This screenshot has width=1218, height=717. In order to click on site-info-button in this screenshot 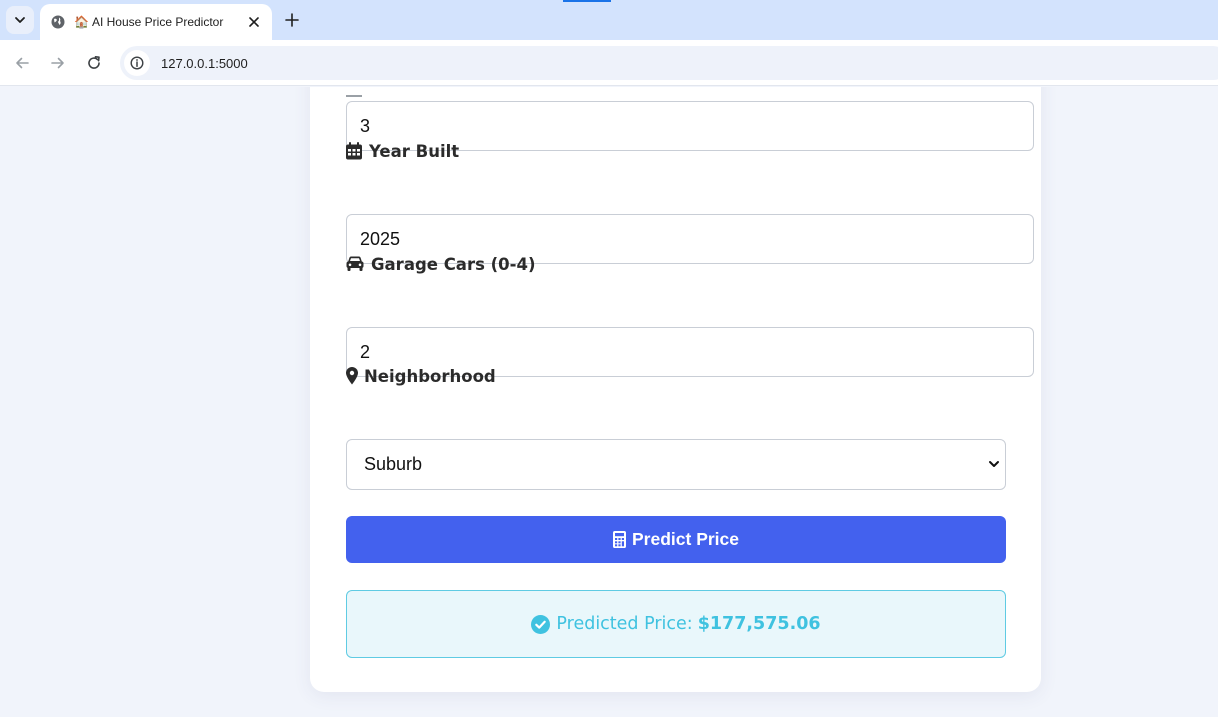, I will do `click(137, 63)`.